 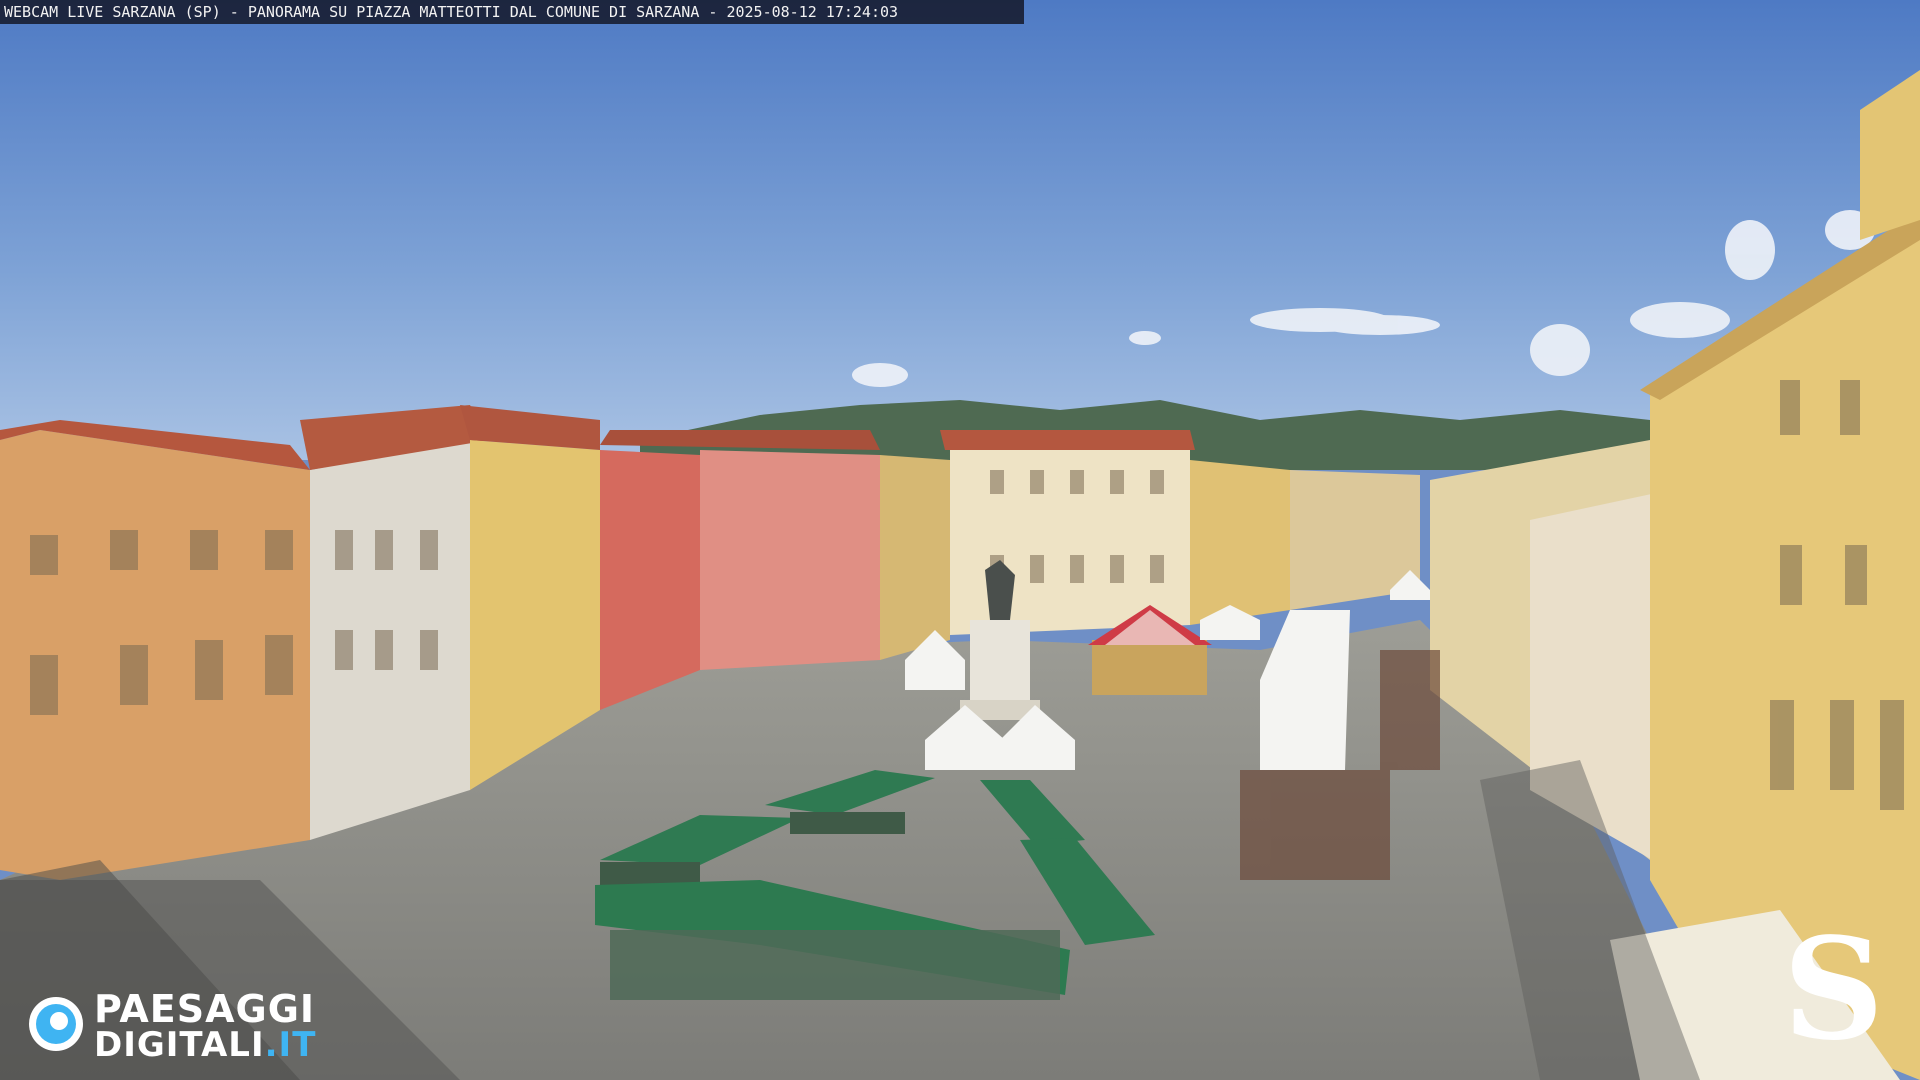 I want to click on brand-logo: PAESAGGI DIGITALI.IT, so click(x=186, y=1026).